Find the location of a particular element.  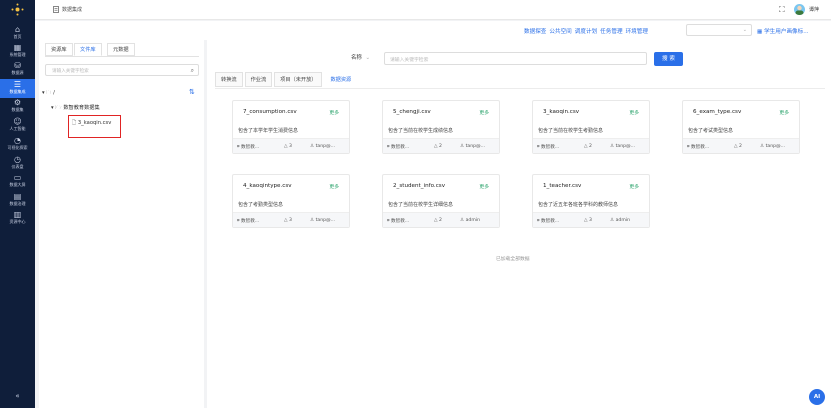

tree-file: 🗋 3_kaoqin.csv is located at coordinates (91, 123).